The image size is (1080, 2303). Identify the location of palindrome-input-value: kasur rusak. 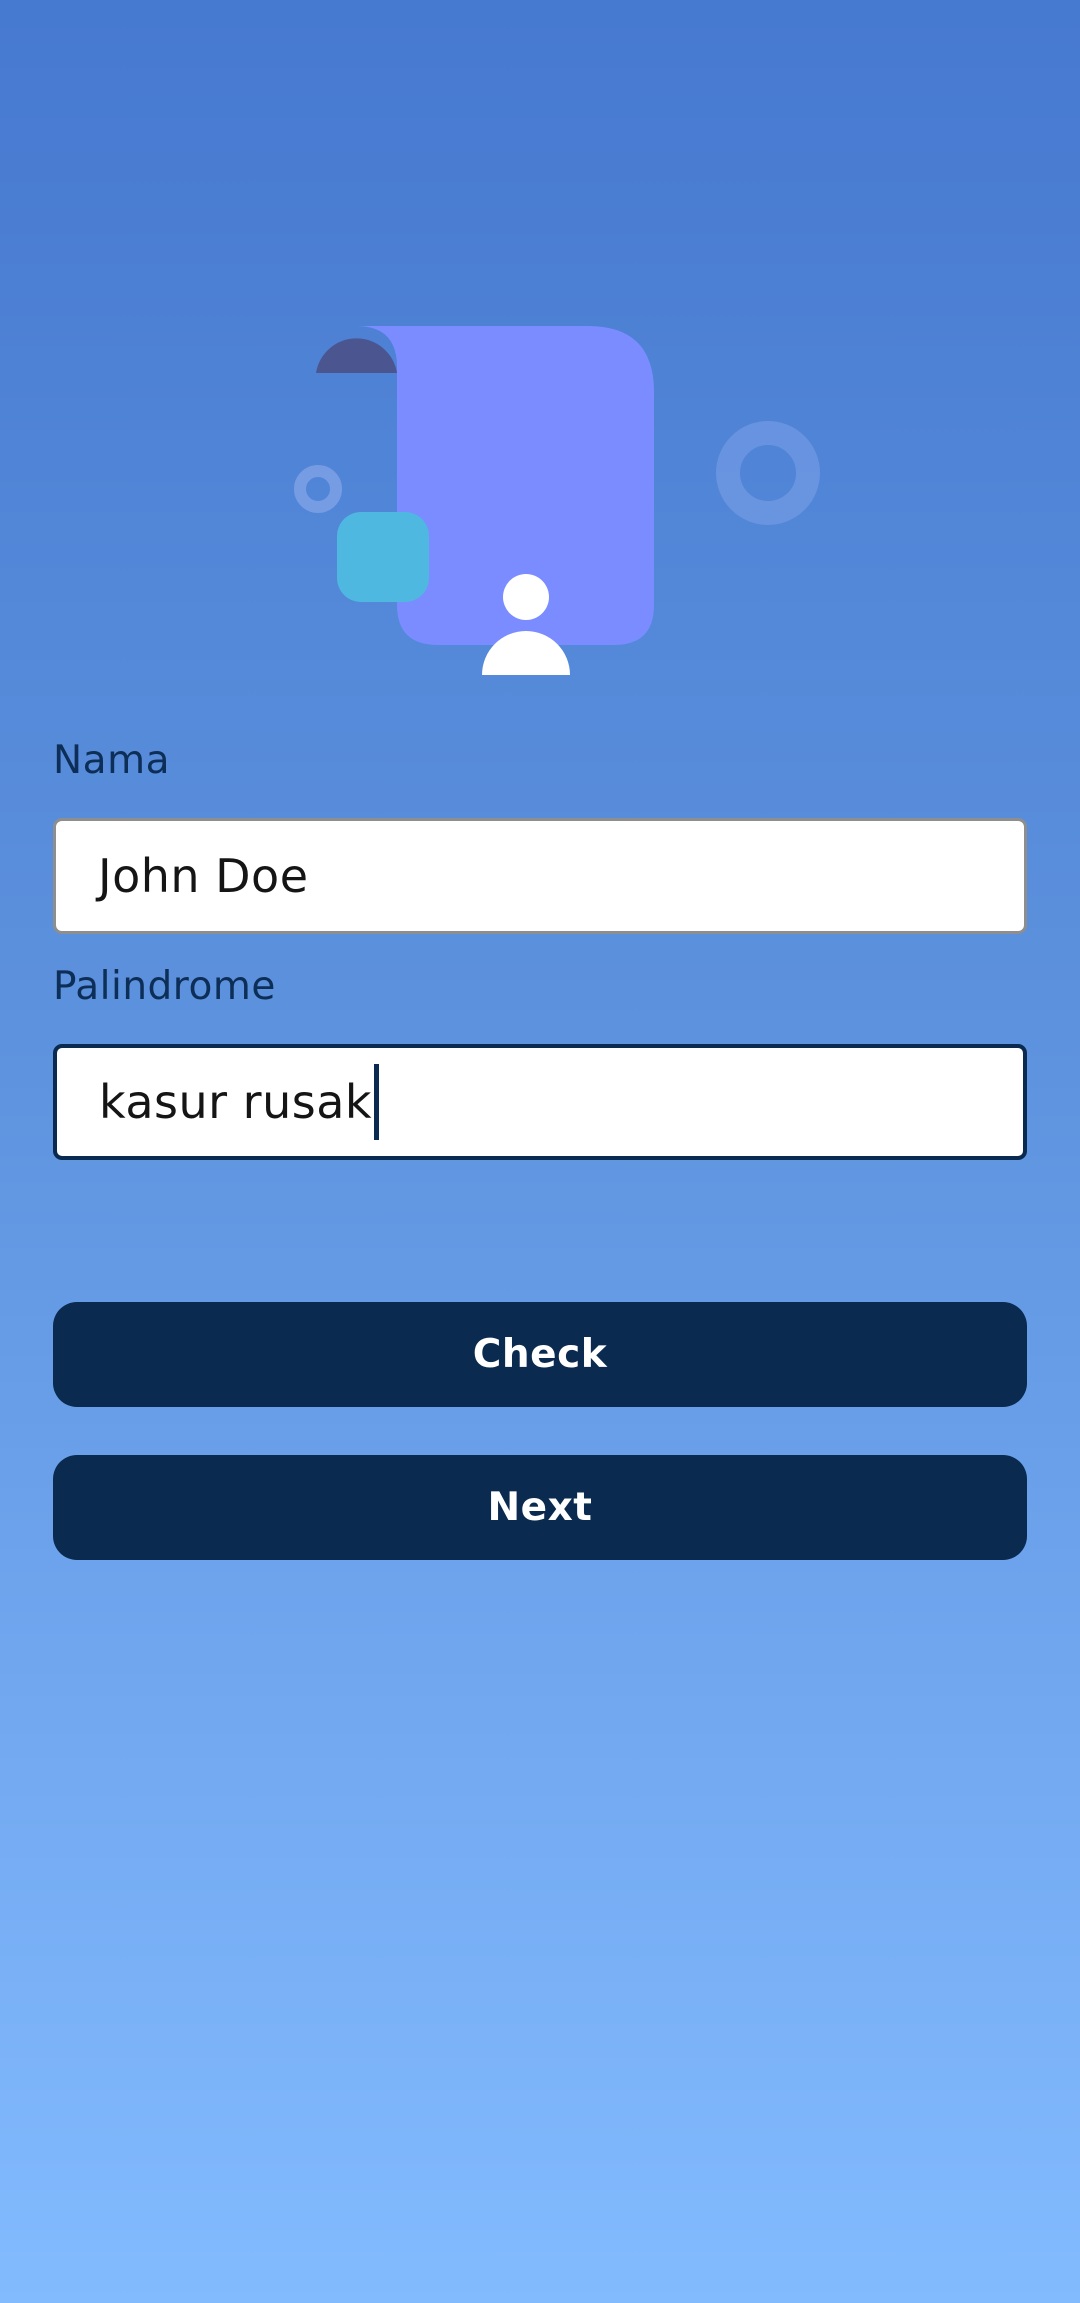
(236, 1102).